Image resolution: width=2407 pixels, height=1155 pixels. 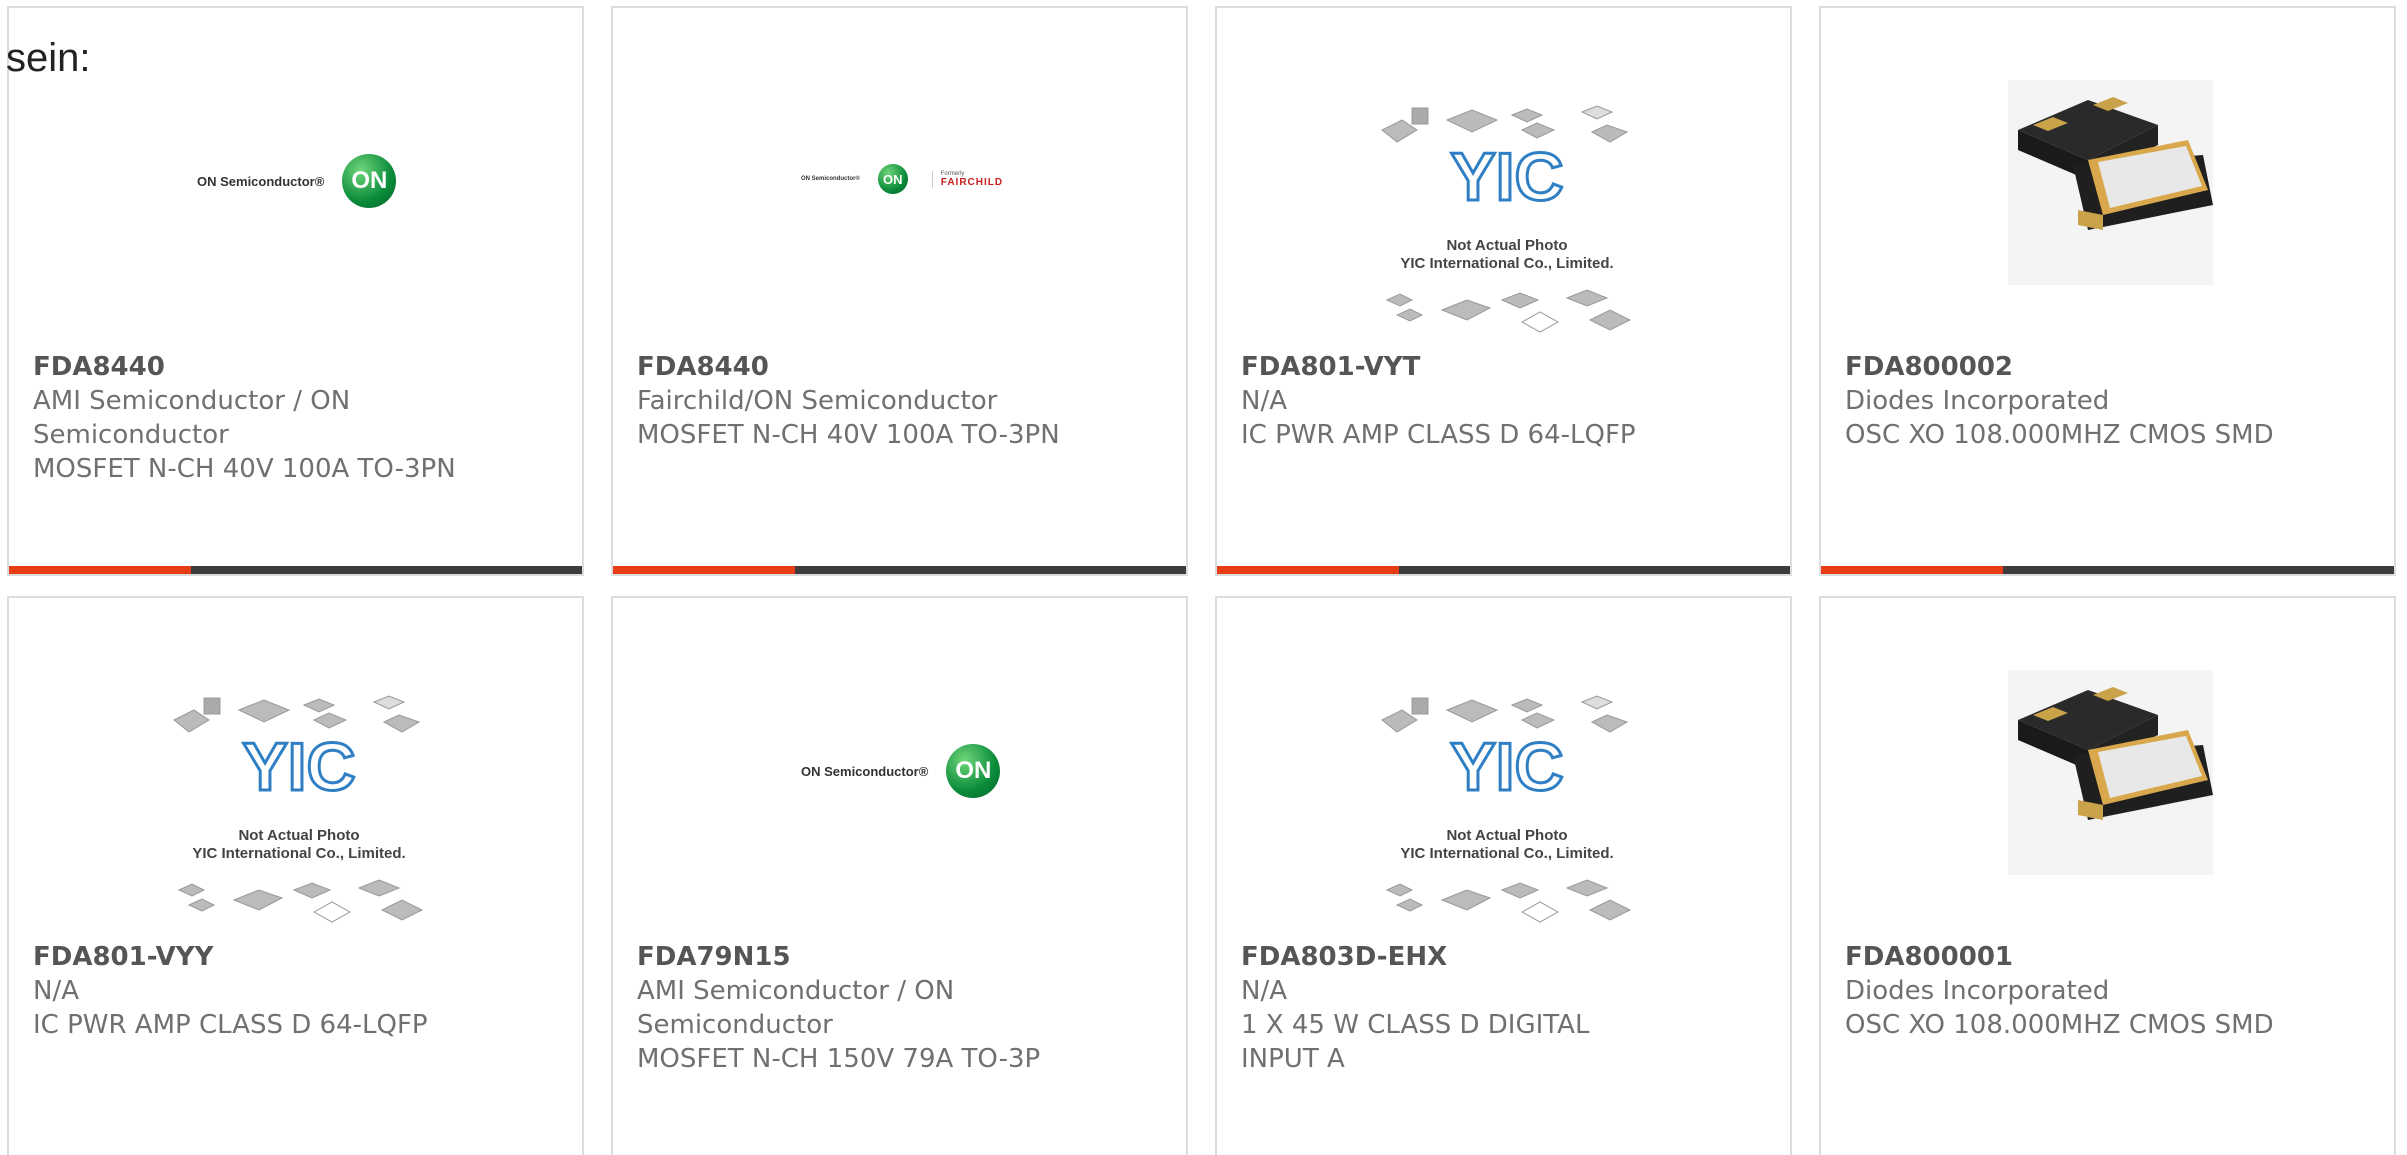 I want to click on fairchild-logo: Formerly FAIRCHILD, so click(x=967, y=179).